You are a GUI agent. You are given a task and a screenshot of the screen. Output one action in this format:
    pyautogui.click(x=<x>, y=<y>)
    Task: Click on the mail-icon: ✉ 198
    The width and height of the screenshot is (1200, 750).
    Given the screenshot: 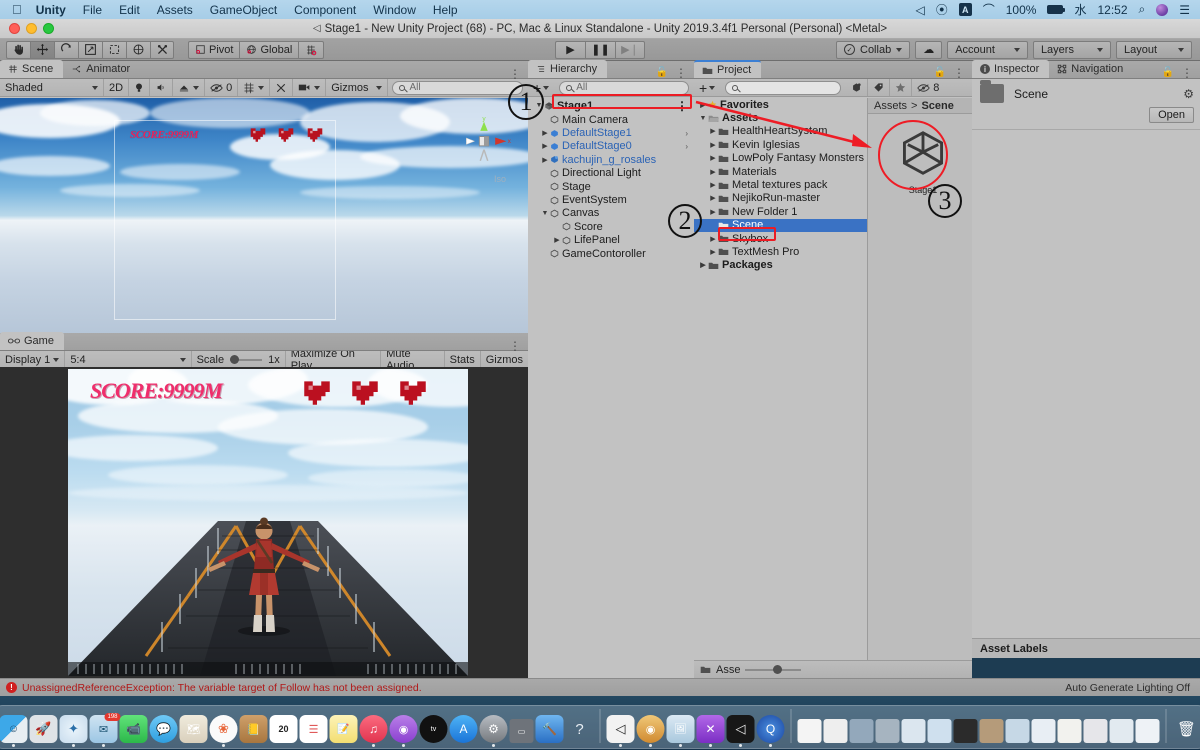 What is the action you would take?
    pyautogui.click(x=105, y=730)
    